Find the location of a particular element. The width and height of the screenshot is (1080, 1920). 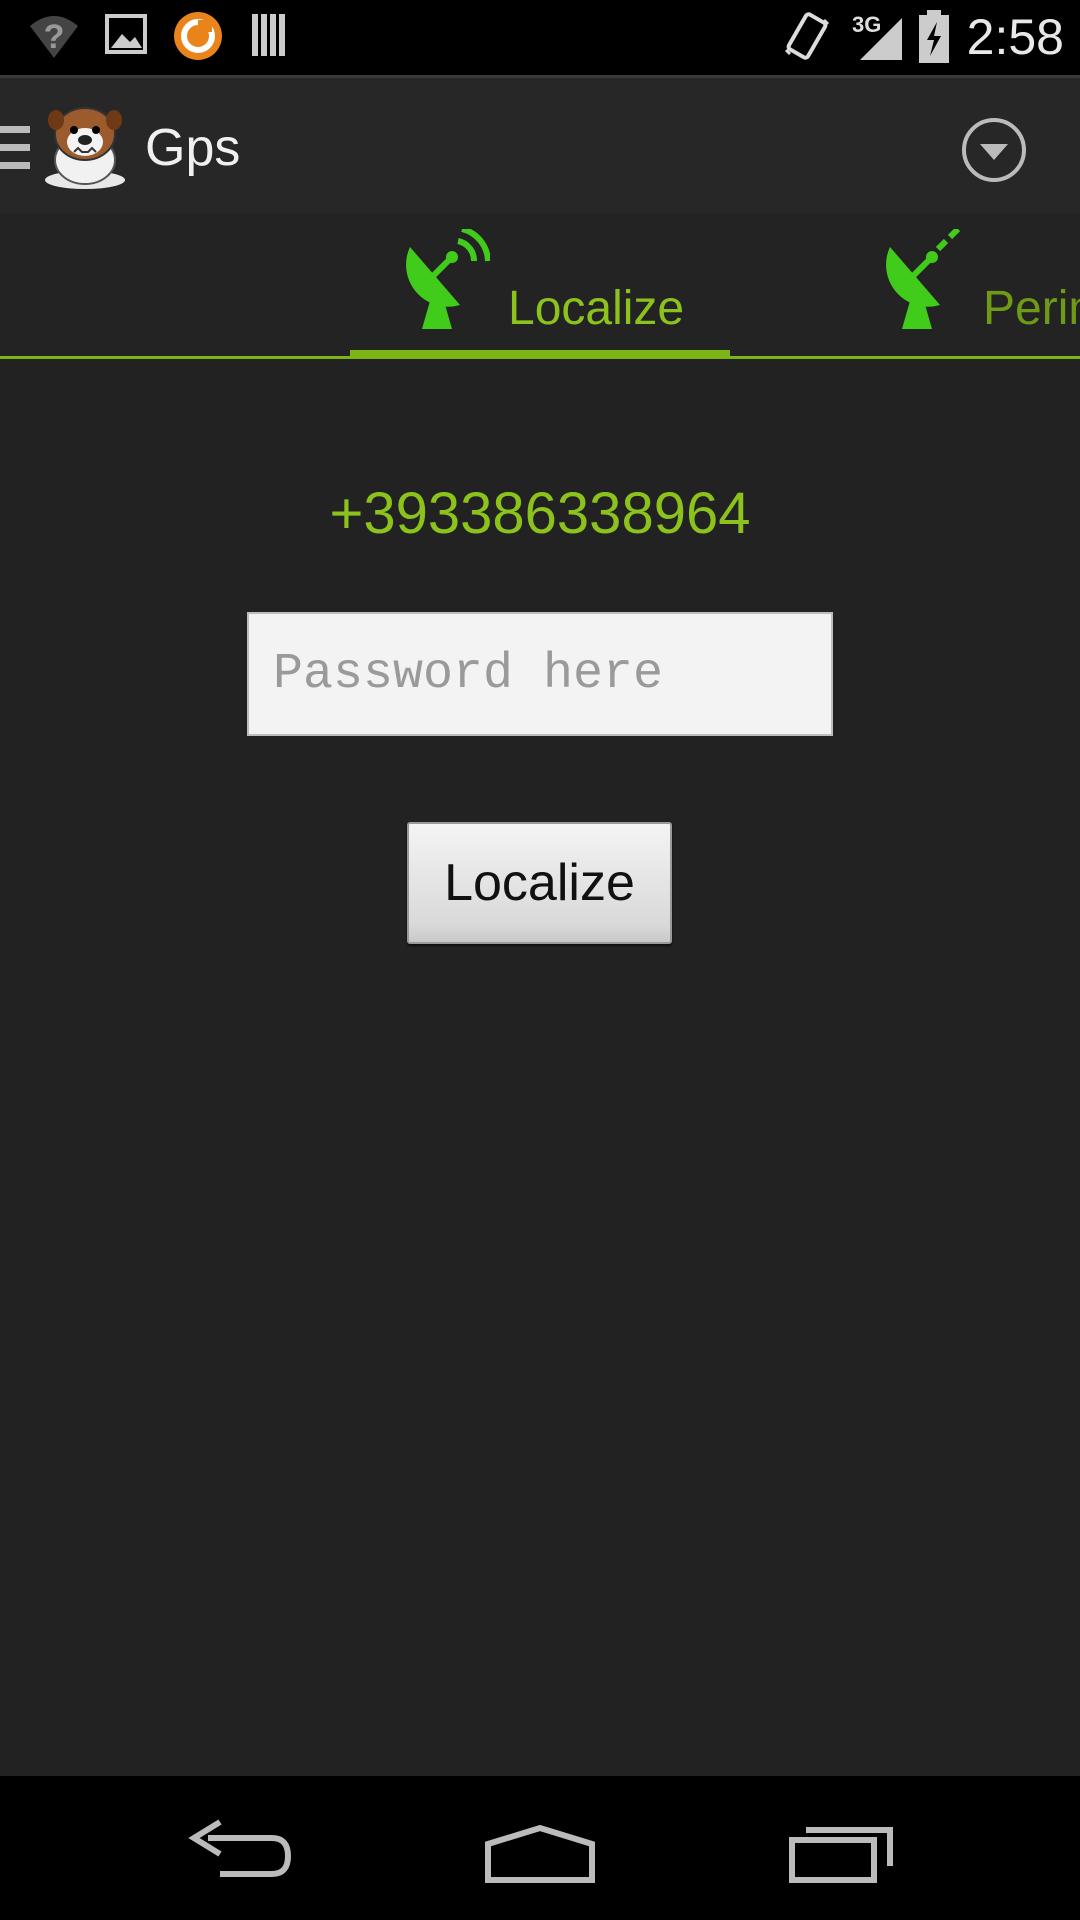

barcode-icon is located at coordinates (268, 35).